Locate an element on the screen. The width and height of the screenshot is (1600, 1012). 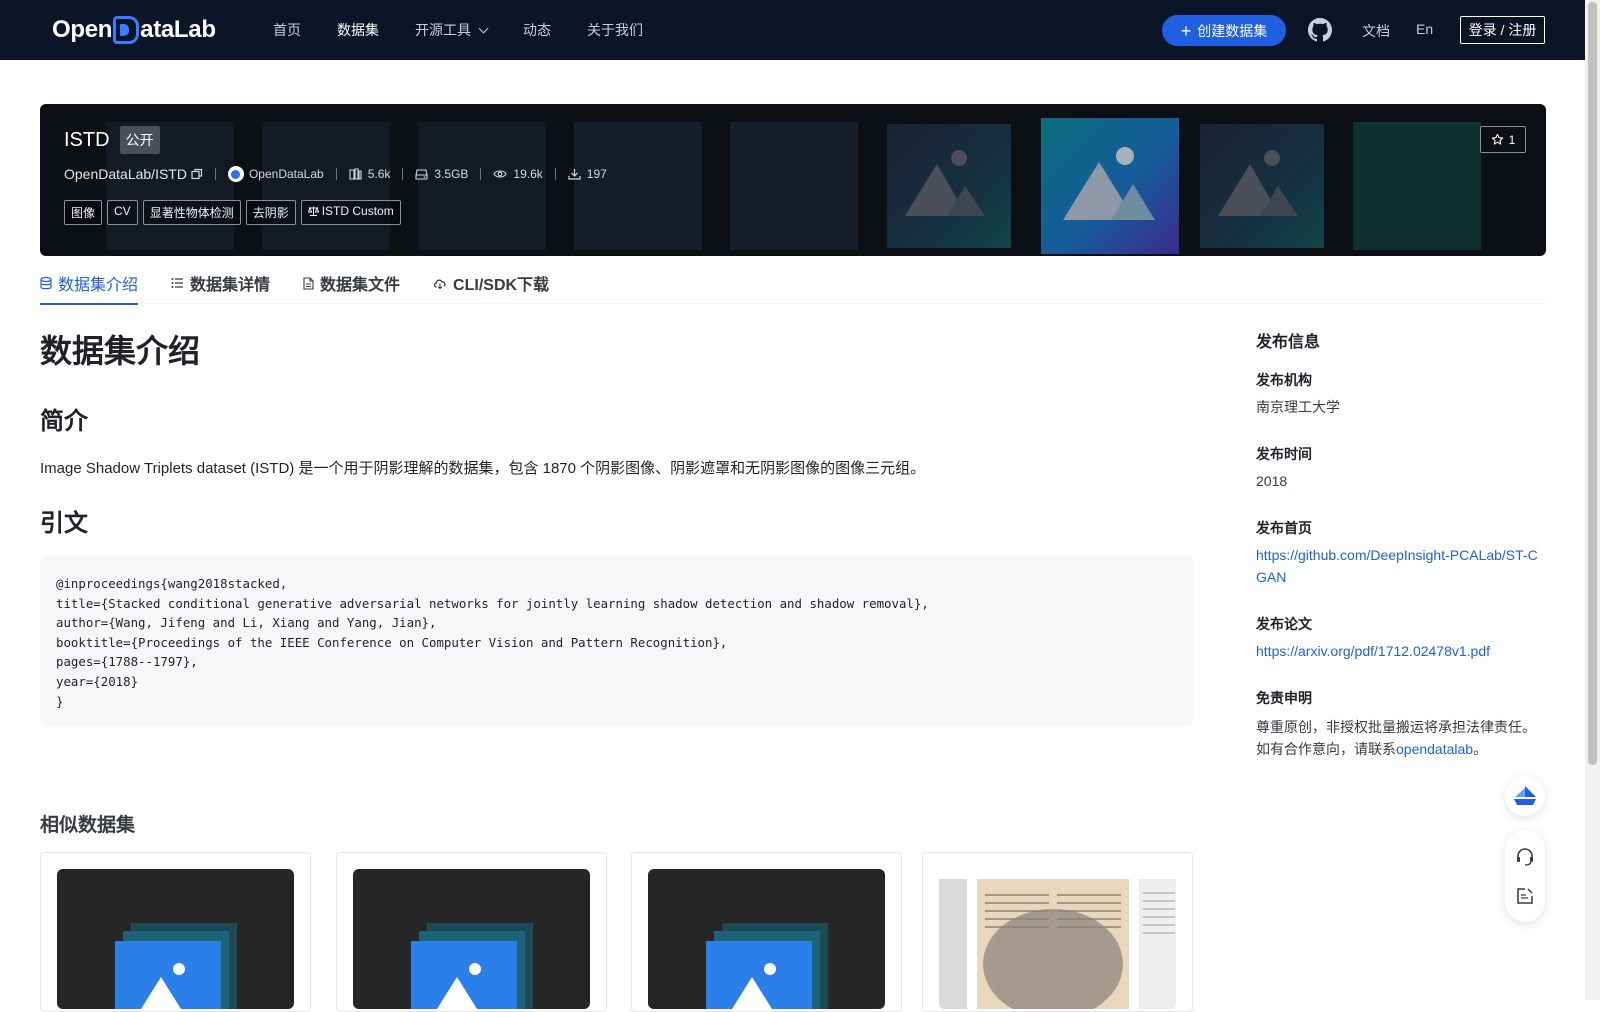
tab-files: 数据集文件 is located at coordinates (351, 283).